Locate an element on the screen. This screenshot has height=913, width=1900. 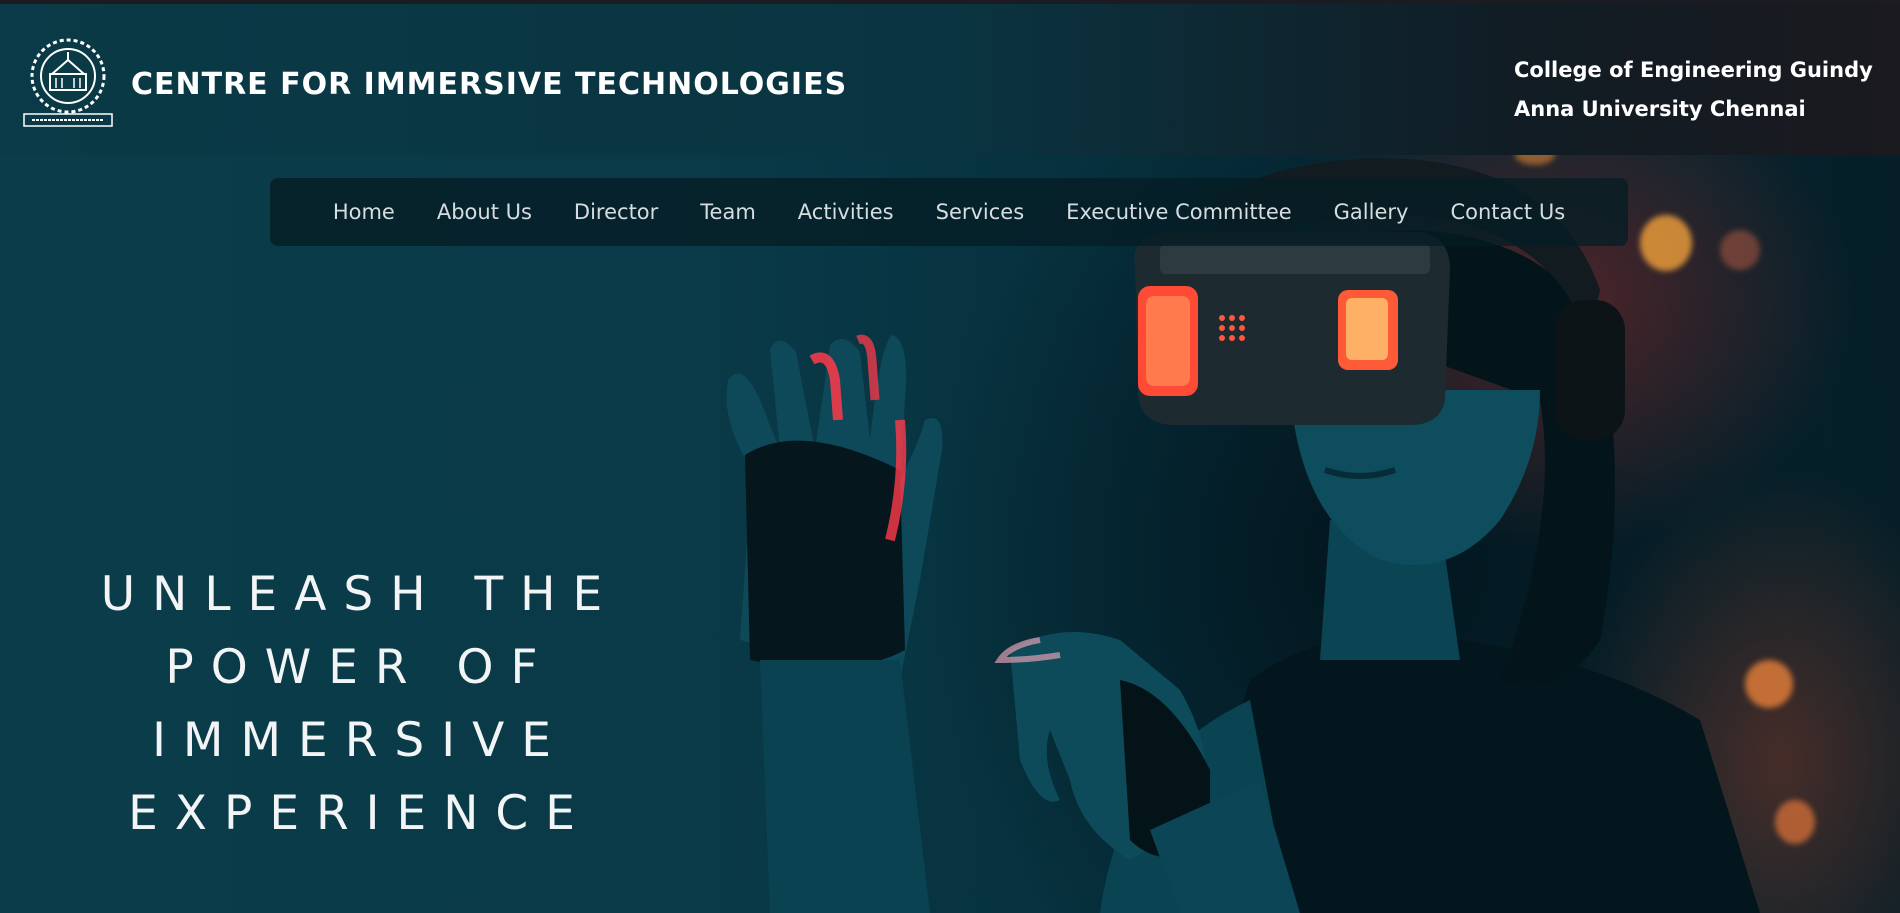
nav-home: Home is located at coordinates (364, 212).